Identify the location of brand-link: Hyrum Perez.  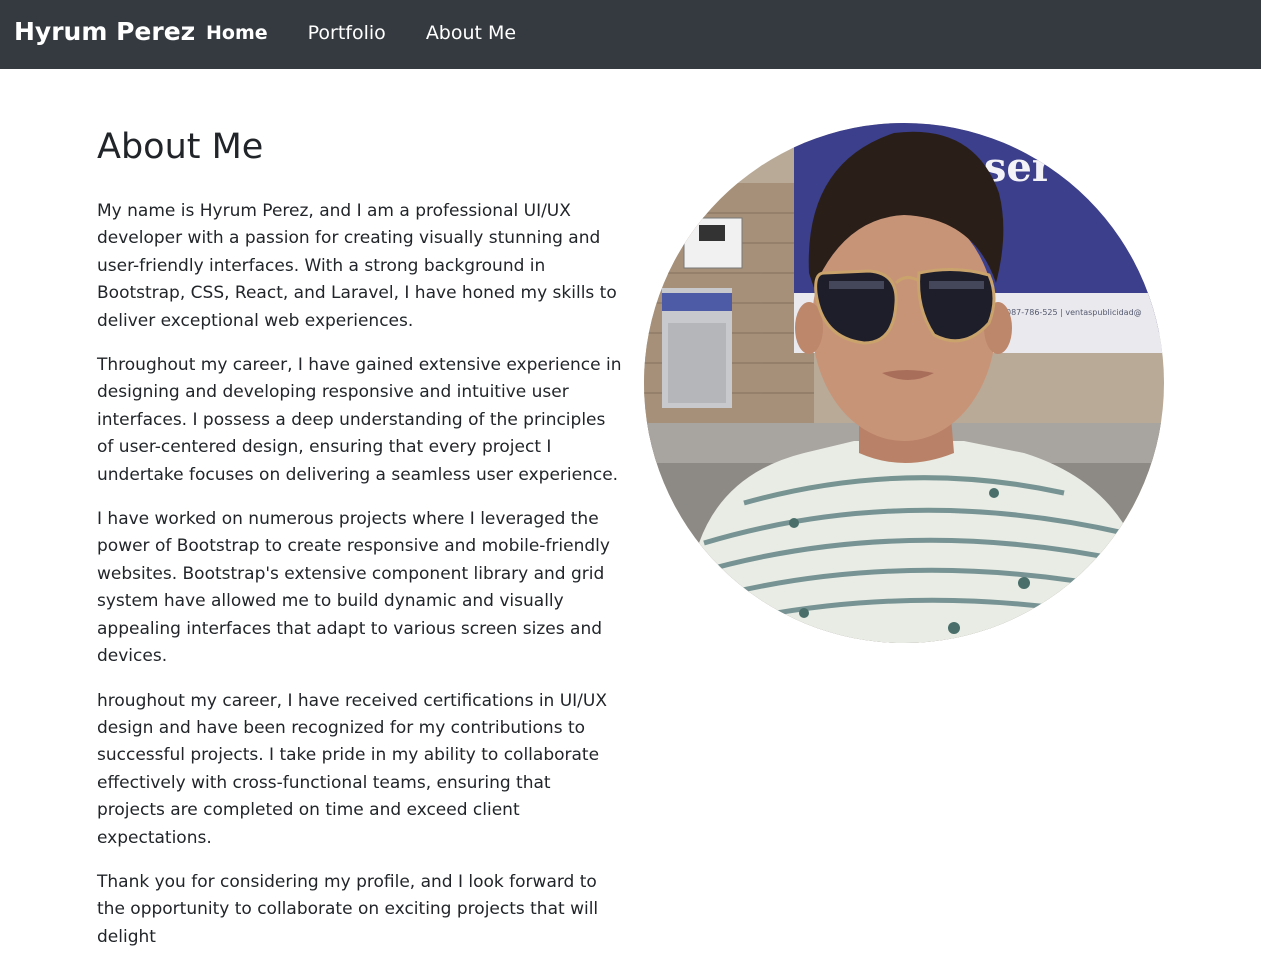
(104, 31).